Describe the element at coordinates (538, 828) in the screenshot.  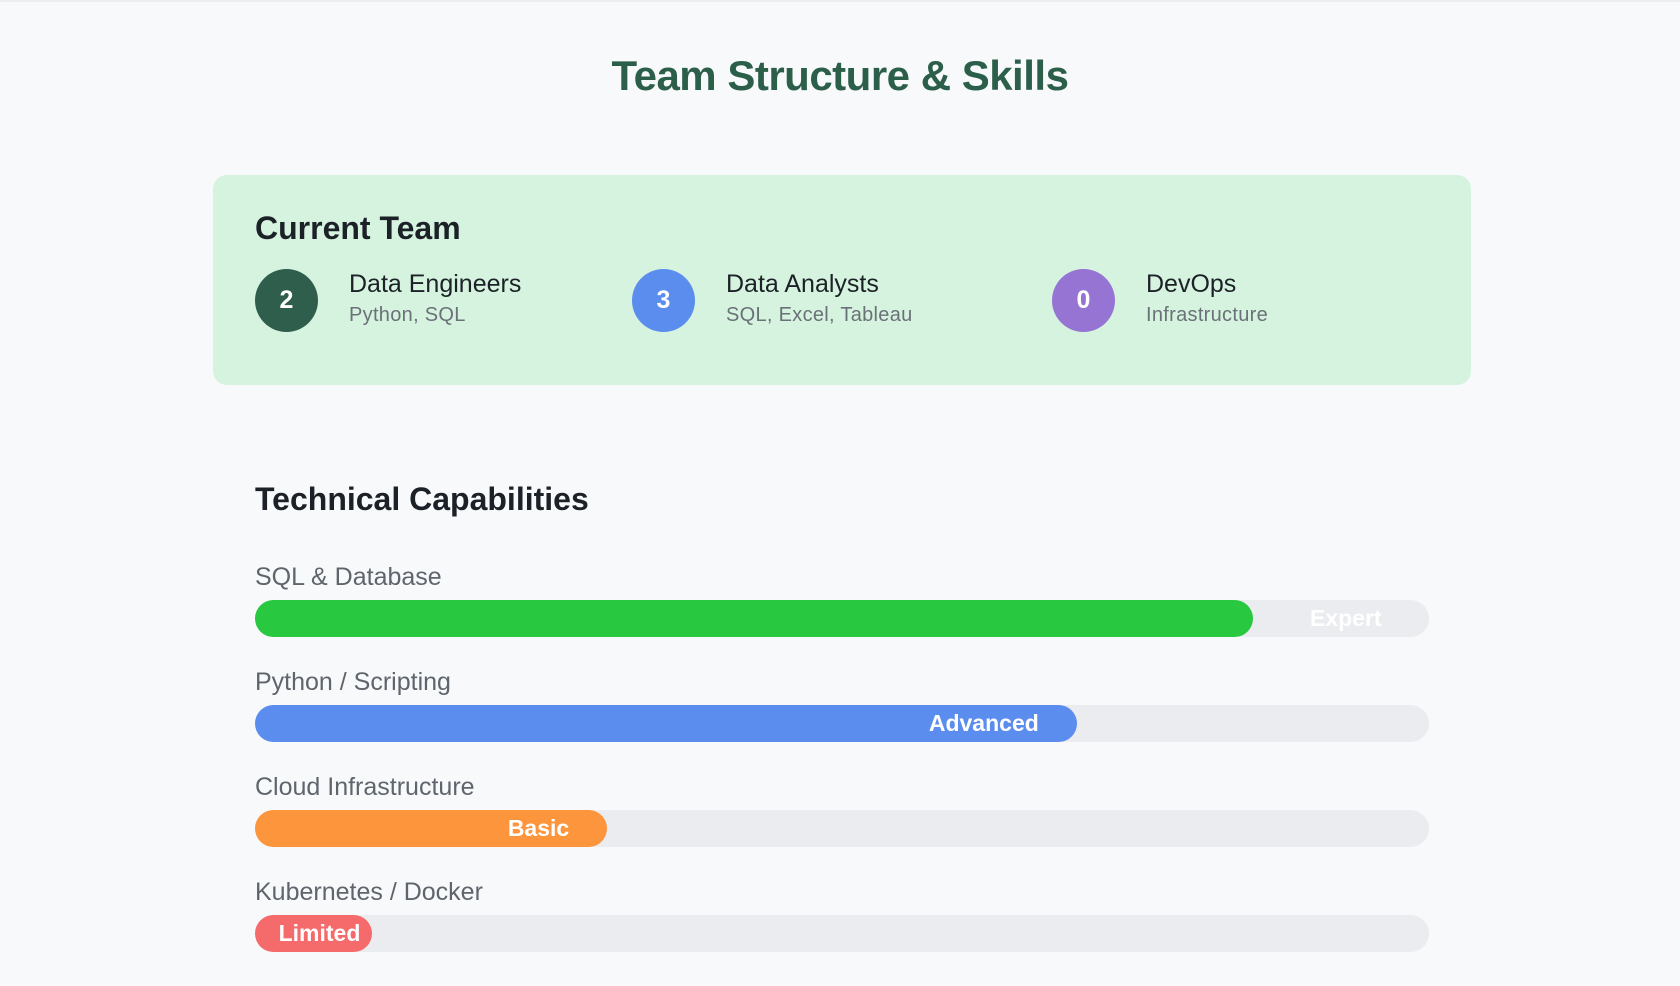
I see `capability-level: Basic` at that location.